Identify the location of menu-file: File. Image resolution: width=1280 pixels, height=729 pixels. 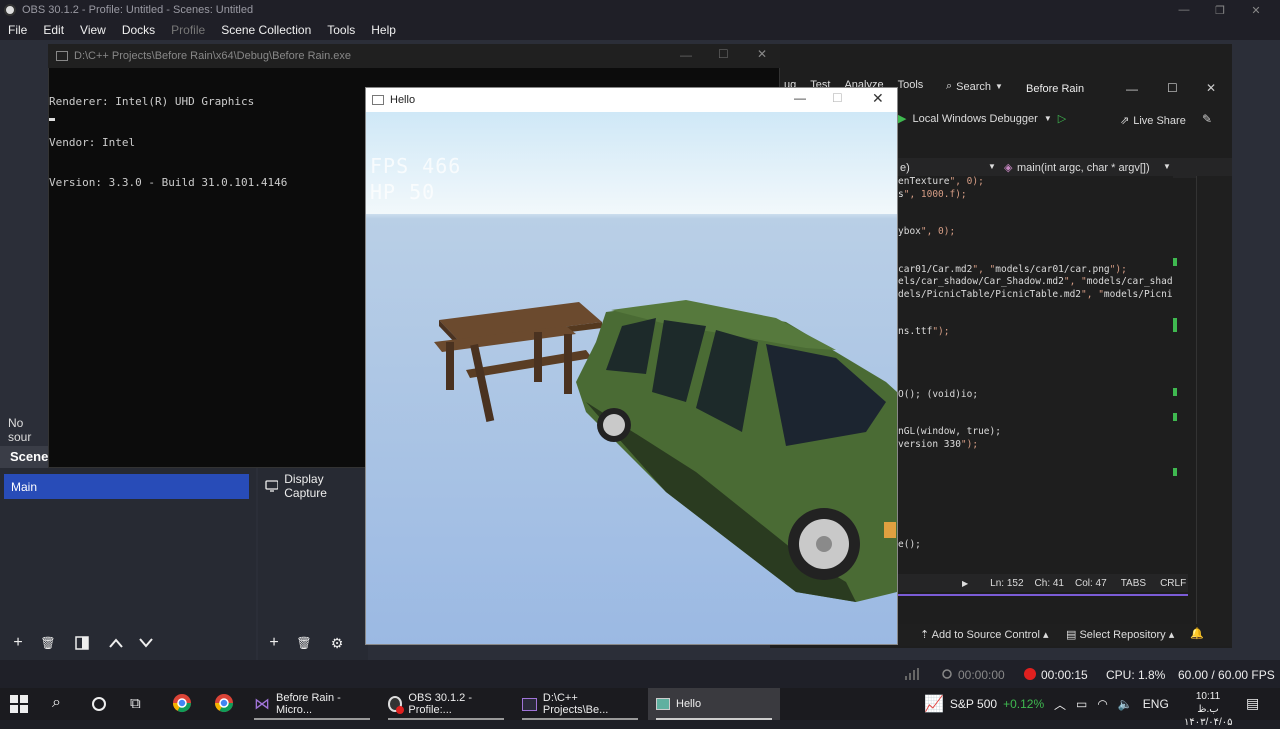
(17, 30).